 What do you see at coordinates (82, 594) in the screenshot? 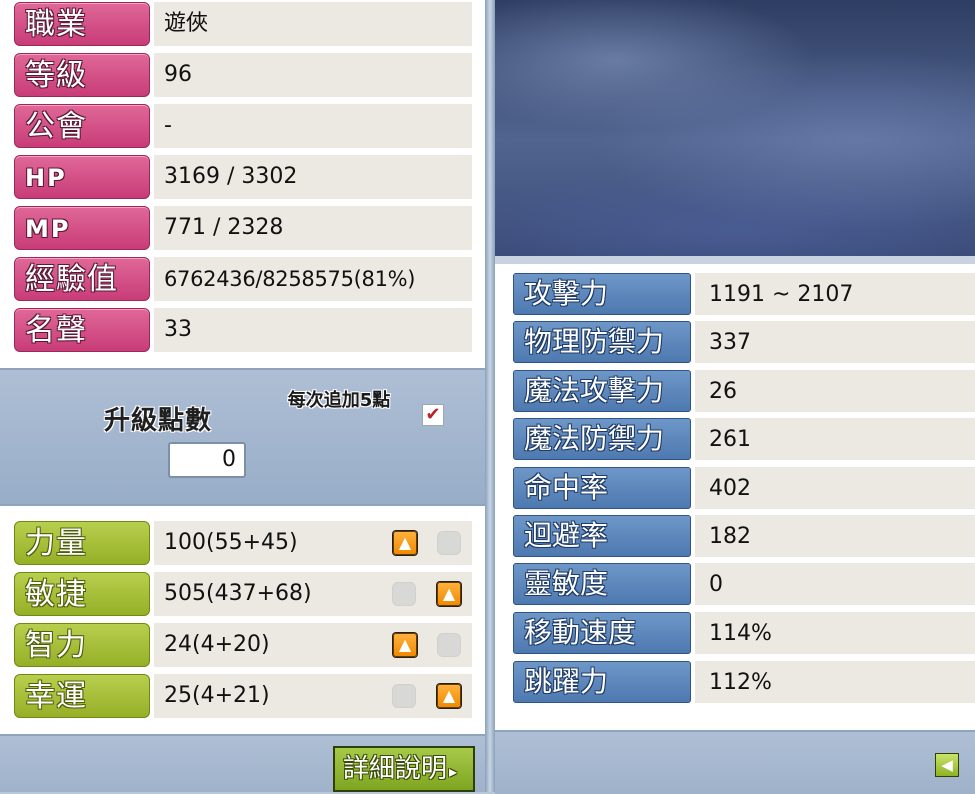
I see `attribute-label: 敏捷` at bounding box center [82, 594].